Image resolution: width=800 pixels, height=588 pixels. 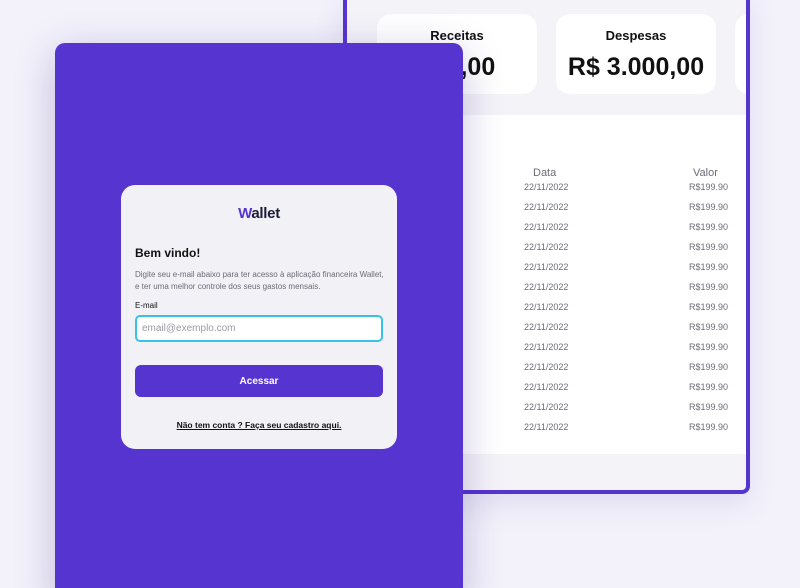 I want to click on despesas-card: Despesas R$ 3.000,00, so click(x=636, y=54).